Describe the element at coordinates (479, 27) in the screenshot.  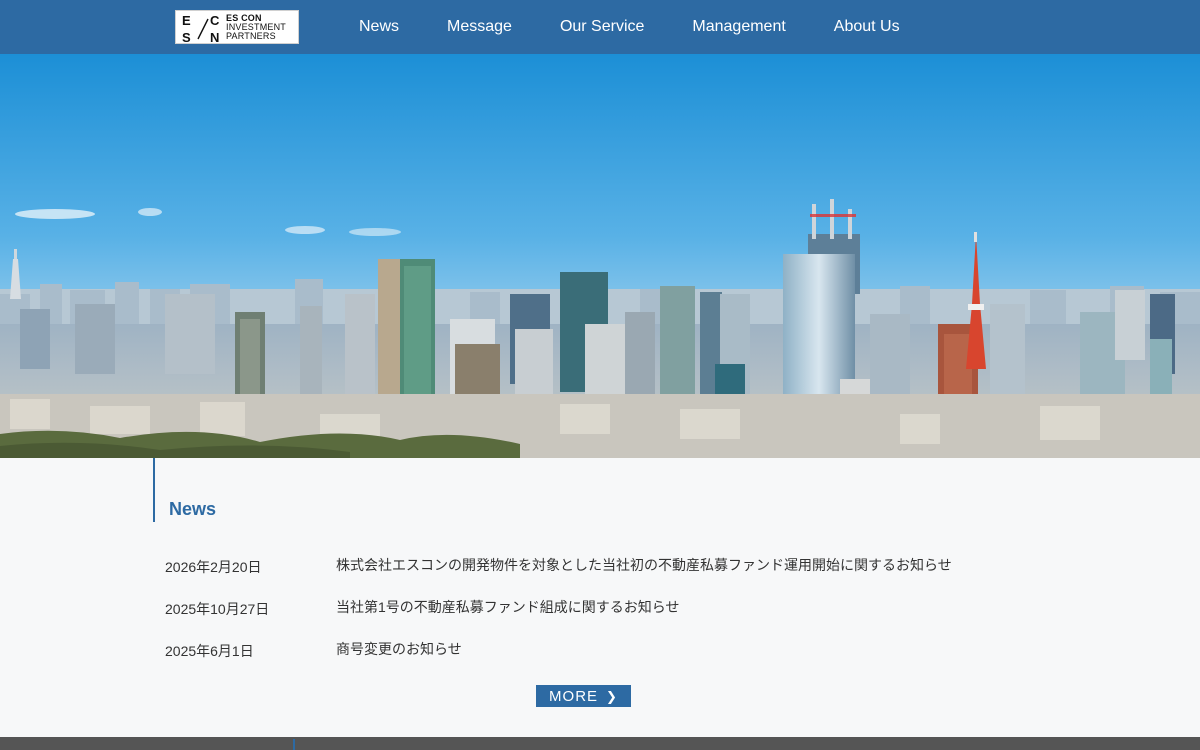
I see `nav-item-message: Message` at that location.